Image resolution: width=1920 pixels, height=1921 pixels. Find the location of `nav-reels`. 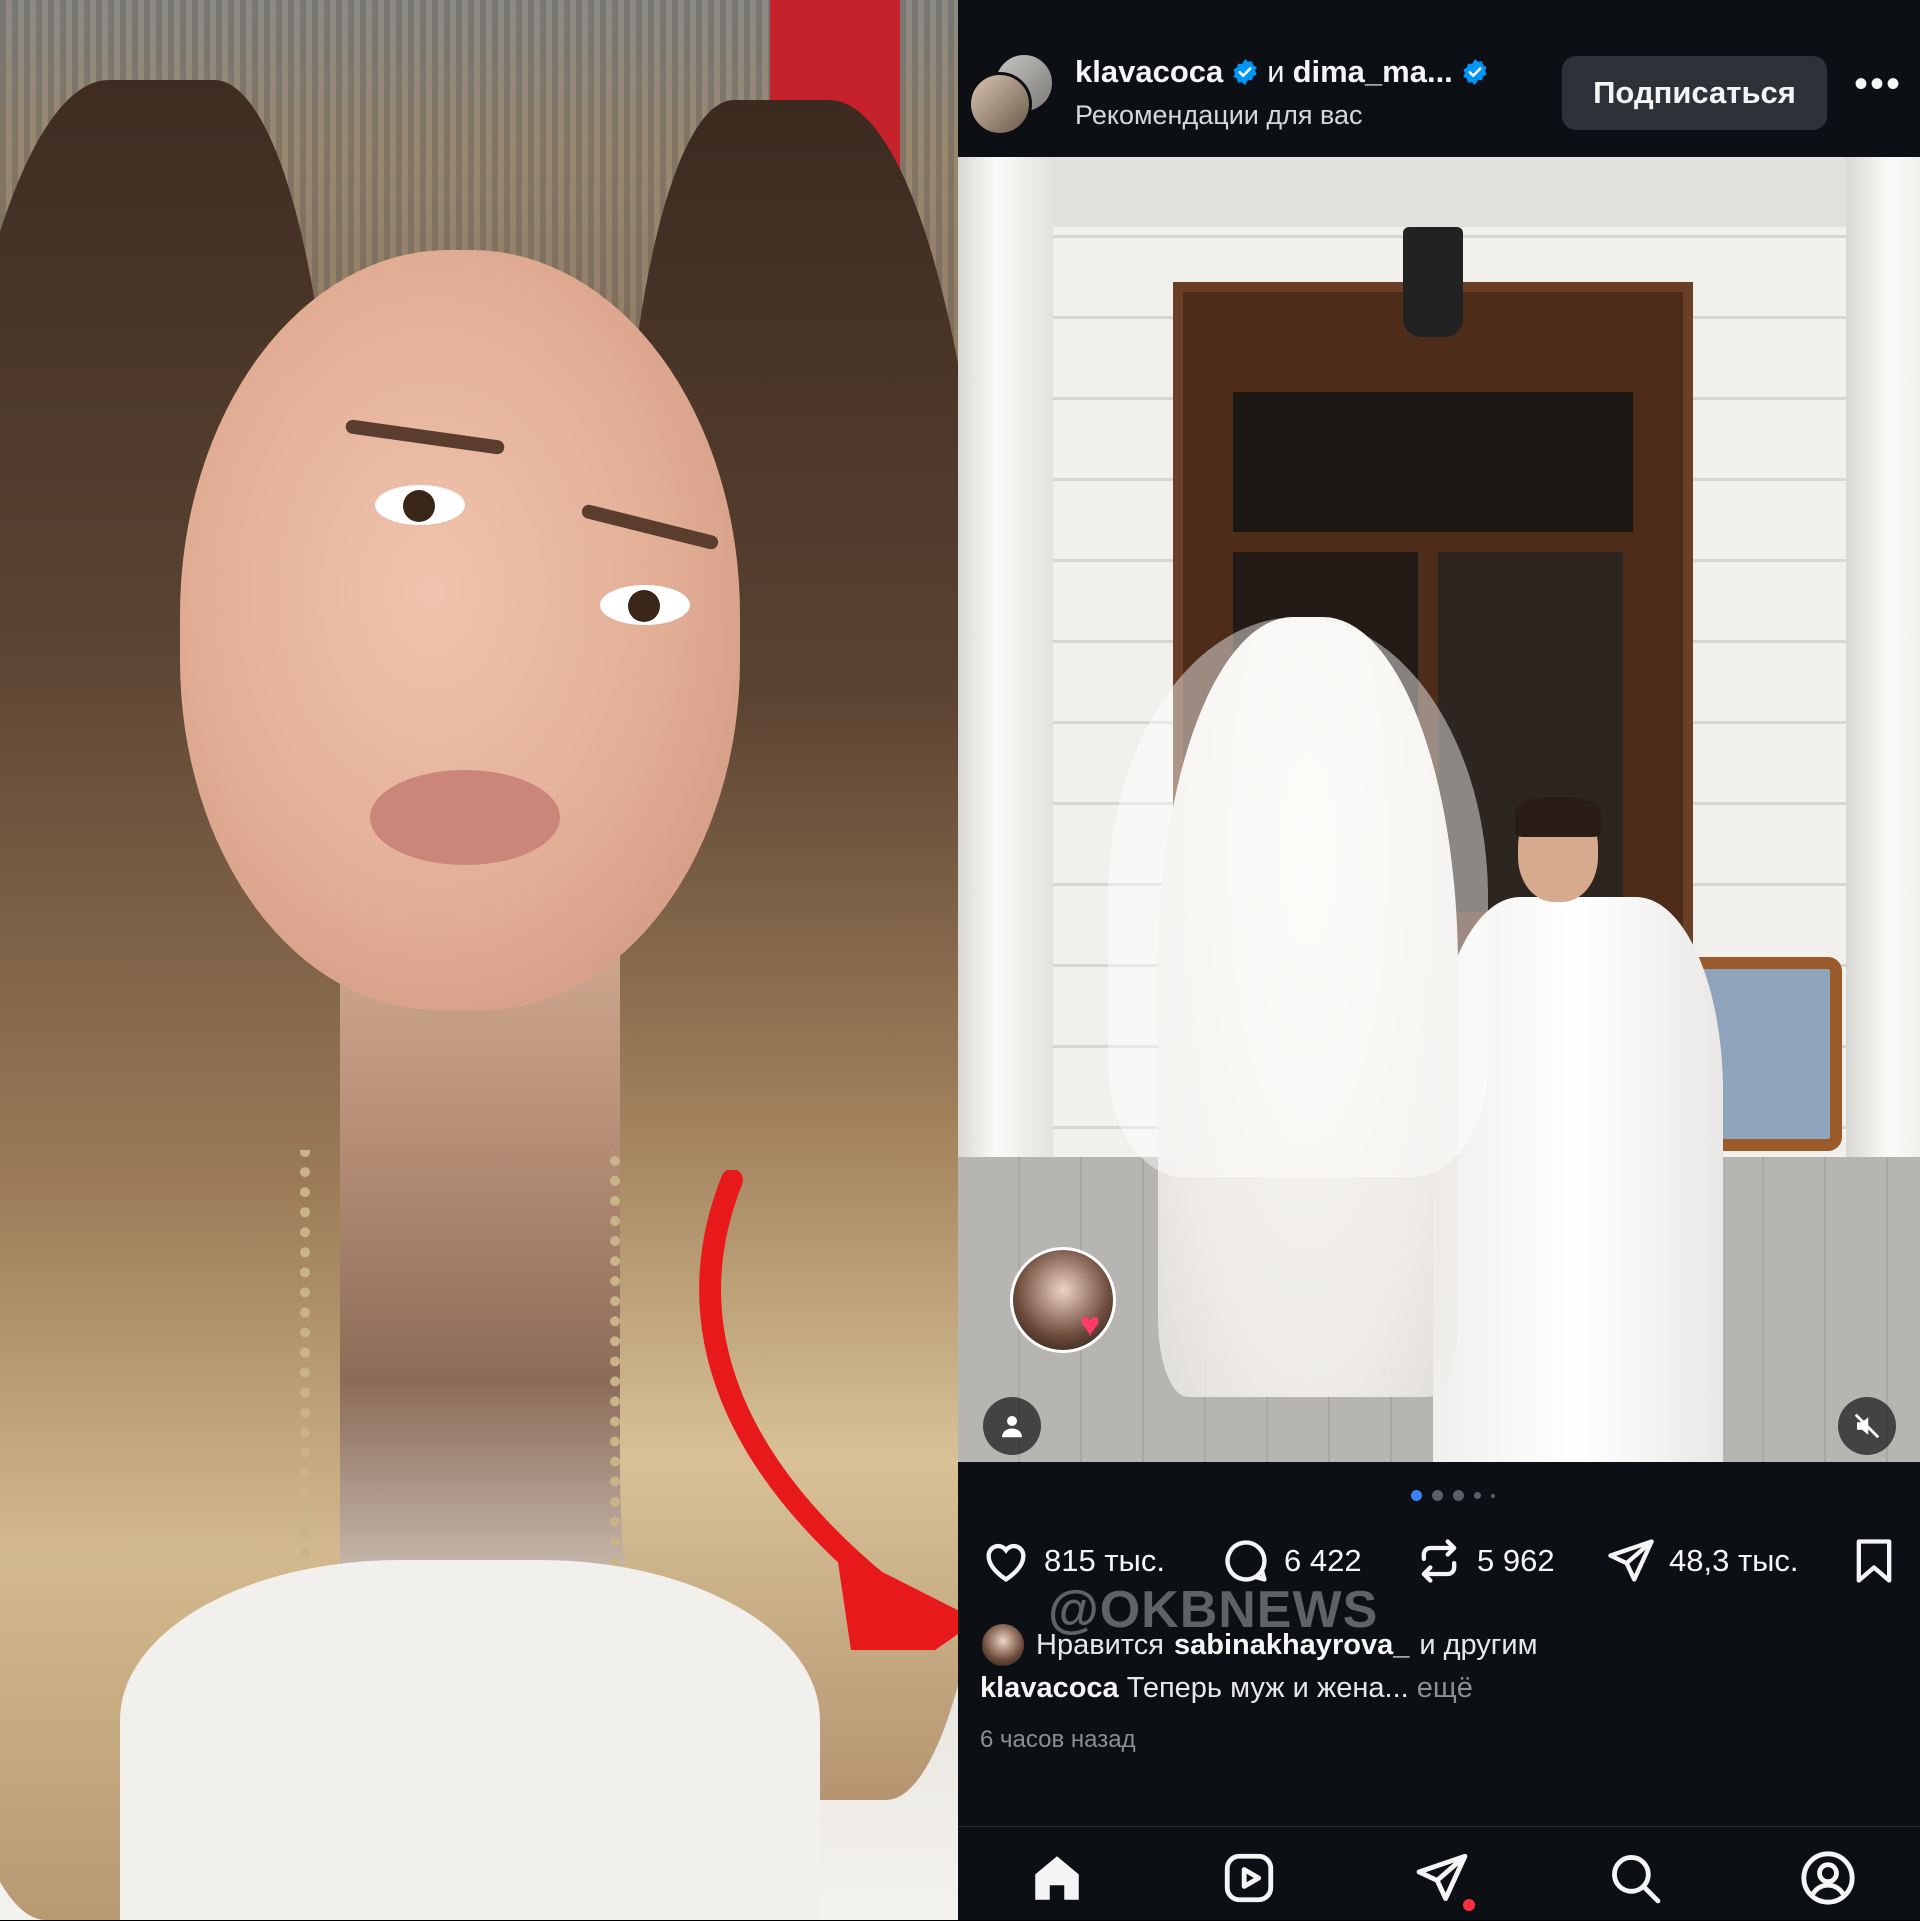

nav-reels is located at coordinates (1249, 1878).